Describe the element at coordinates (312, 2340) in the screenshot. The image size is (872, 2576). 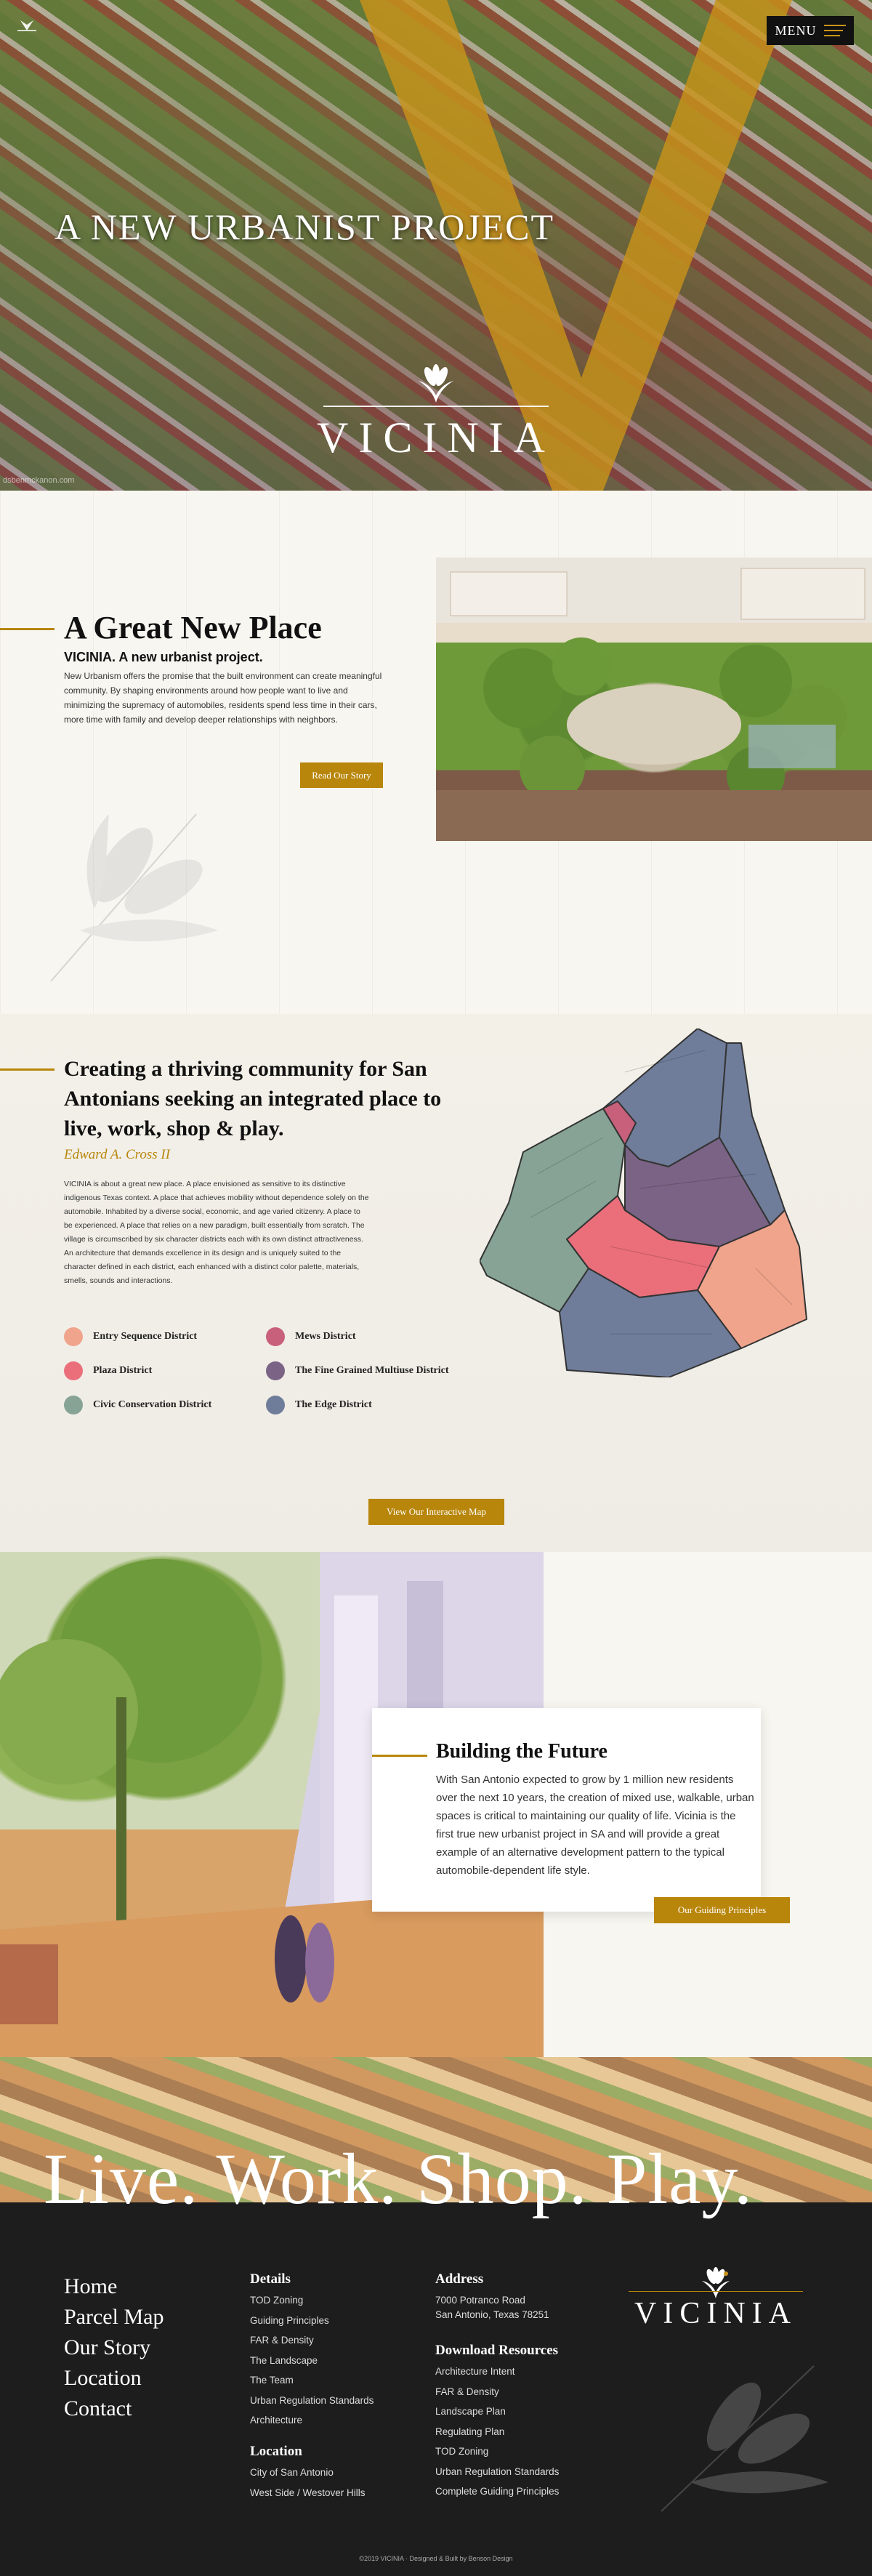
I see `details-link: FAR & Density` at that location.